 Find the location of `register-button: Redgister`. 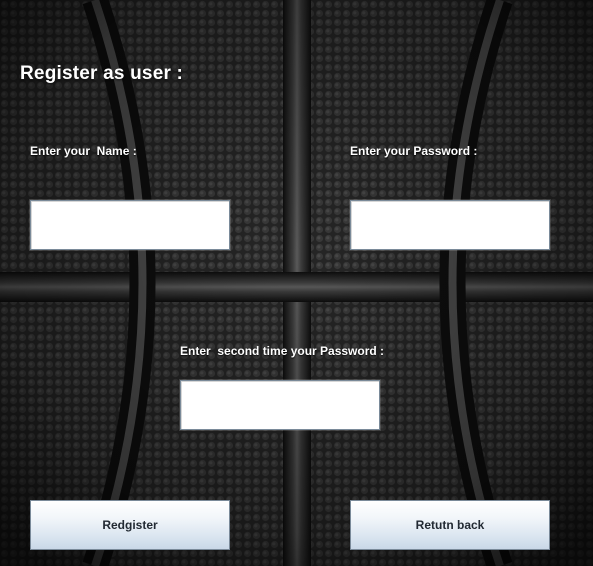

register-button: Redgister is located at coordinates (130, 525).